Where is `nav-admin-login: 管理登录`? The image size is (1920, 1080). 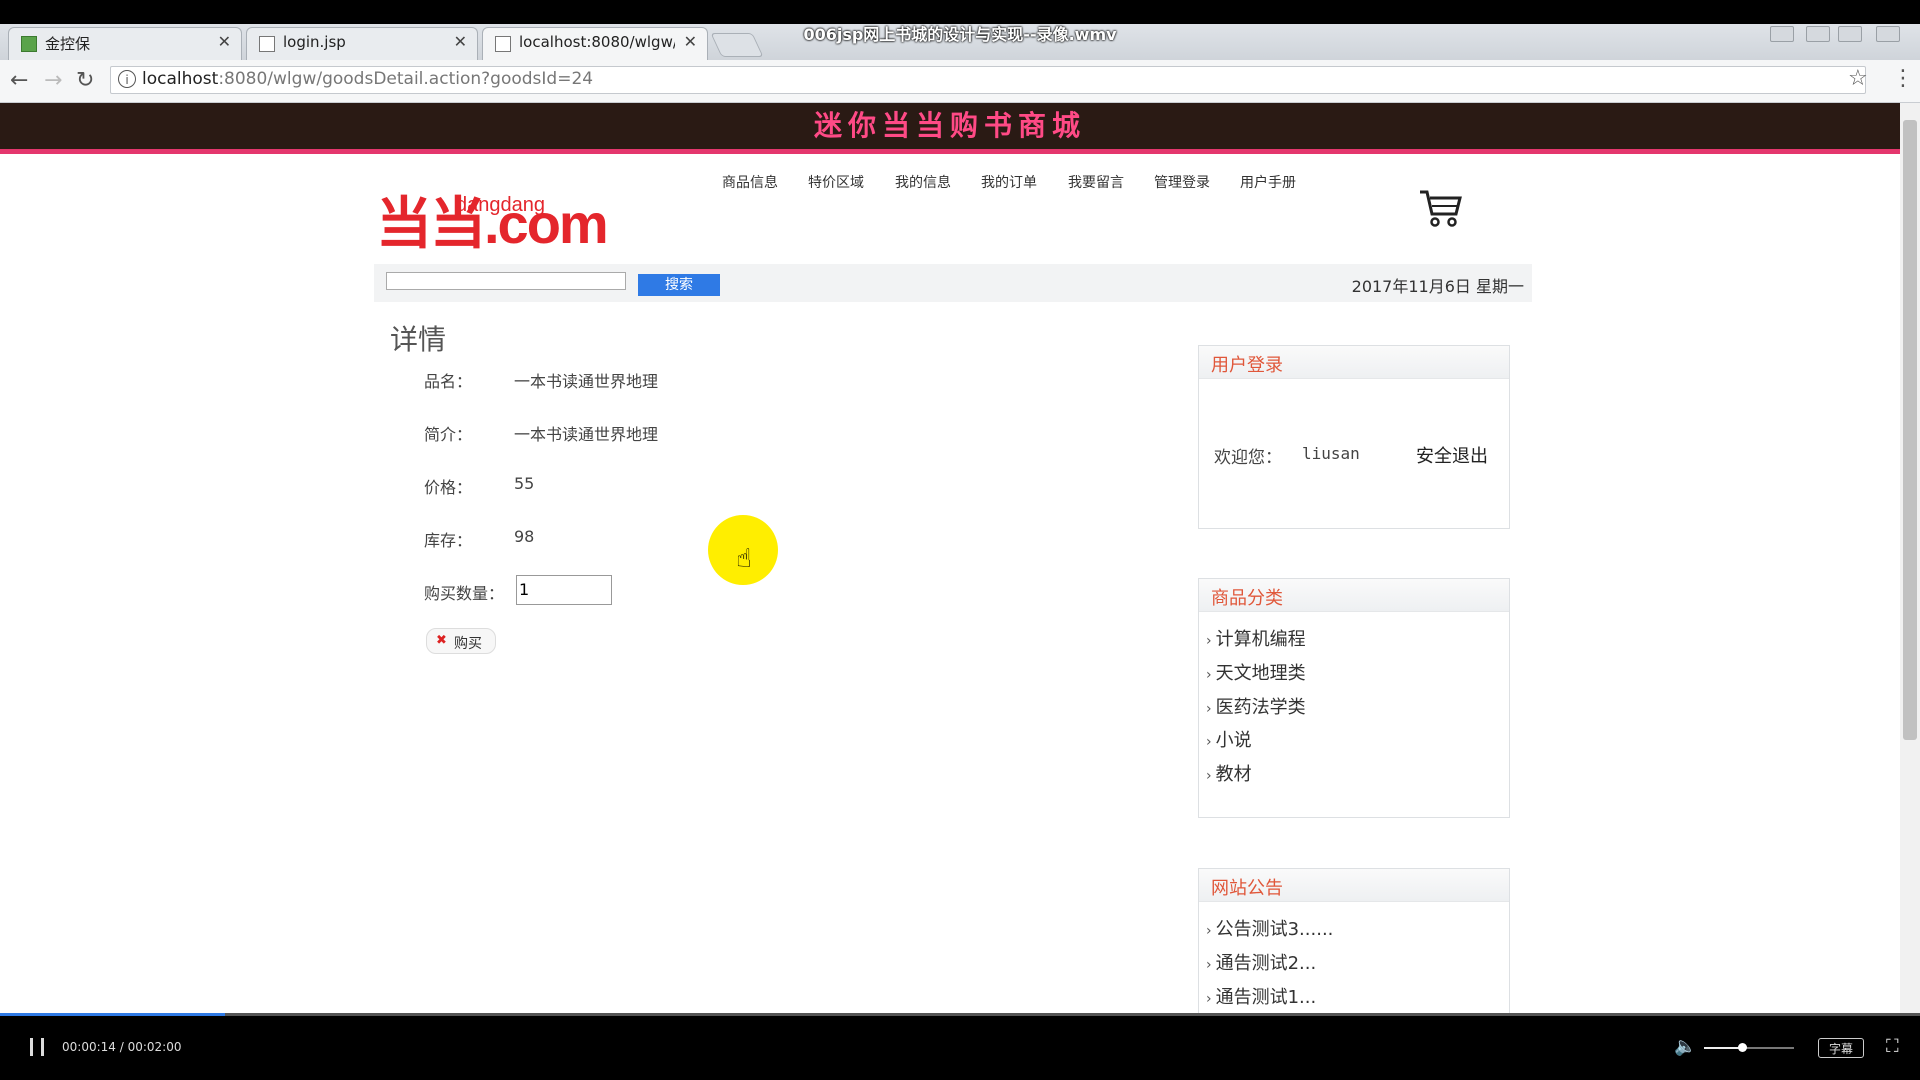 nav-admin-login: 管理登录 is located at coordinates (1182, 182).